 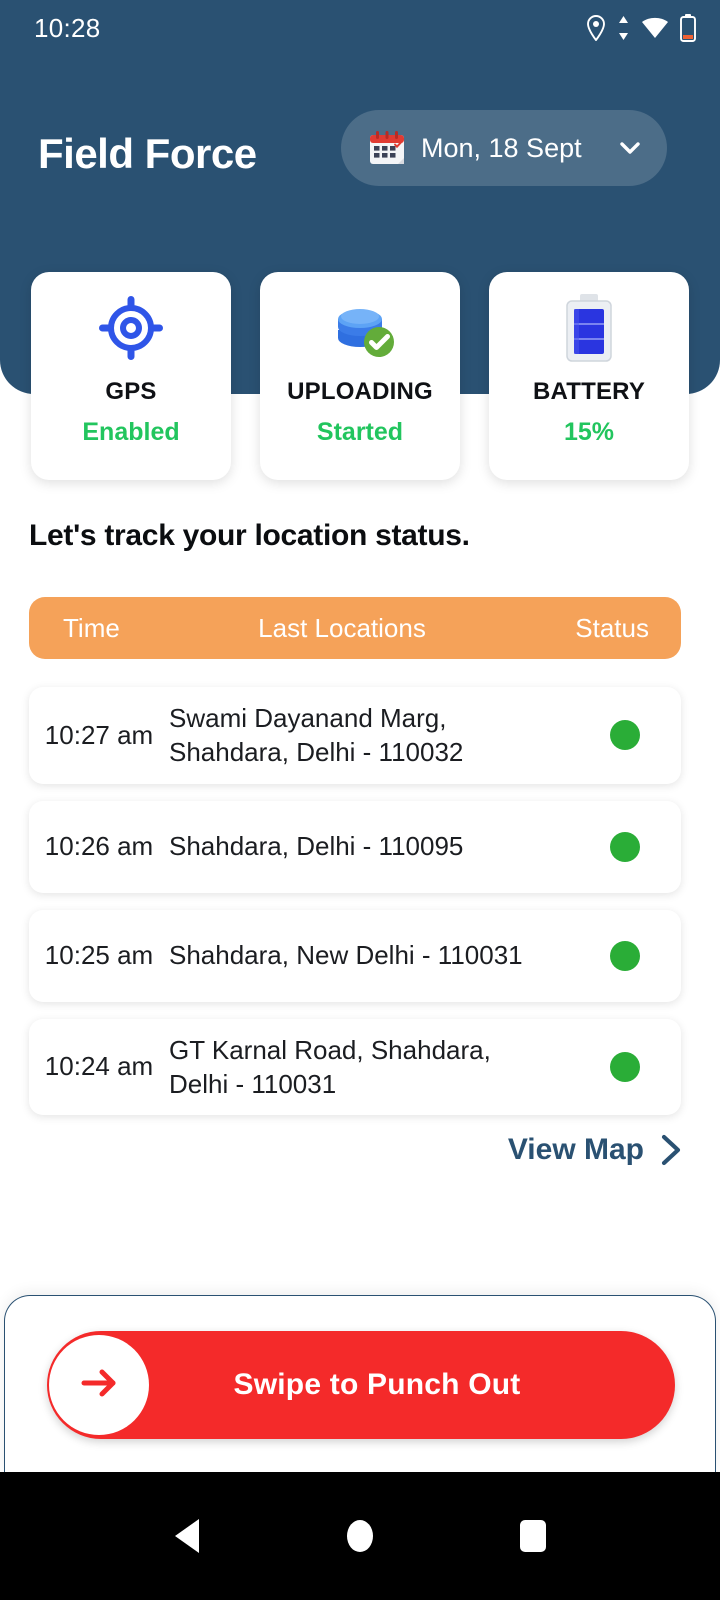 I want to click on table-row: 10:25 am Shahdara, New Delhi - 110031, so click(x=355, y=955).